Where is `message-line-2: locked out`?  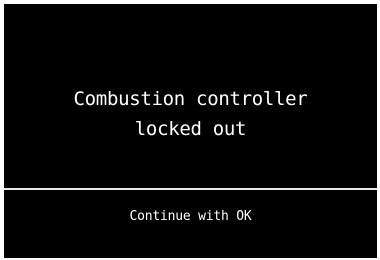
message-line-2: locked out is located at coordinates (190, 129).